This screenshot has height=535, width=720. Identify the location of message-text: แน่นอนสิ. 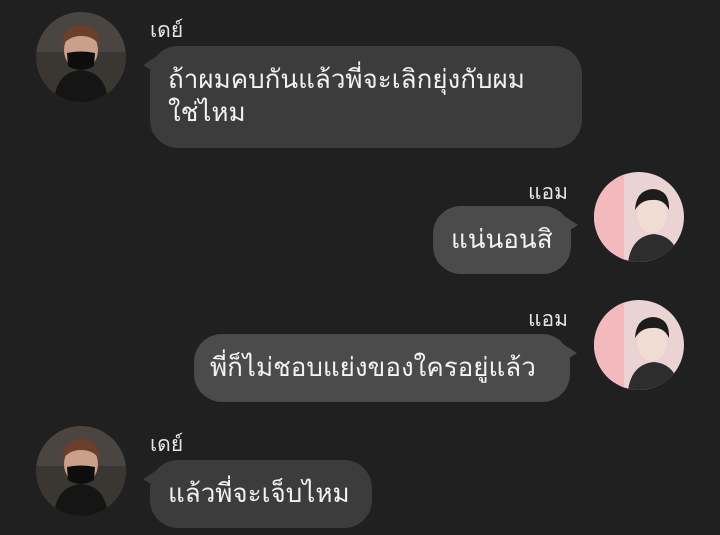
(502, 240).